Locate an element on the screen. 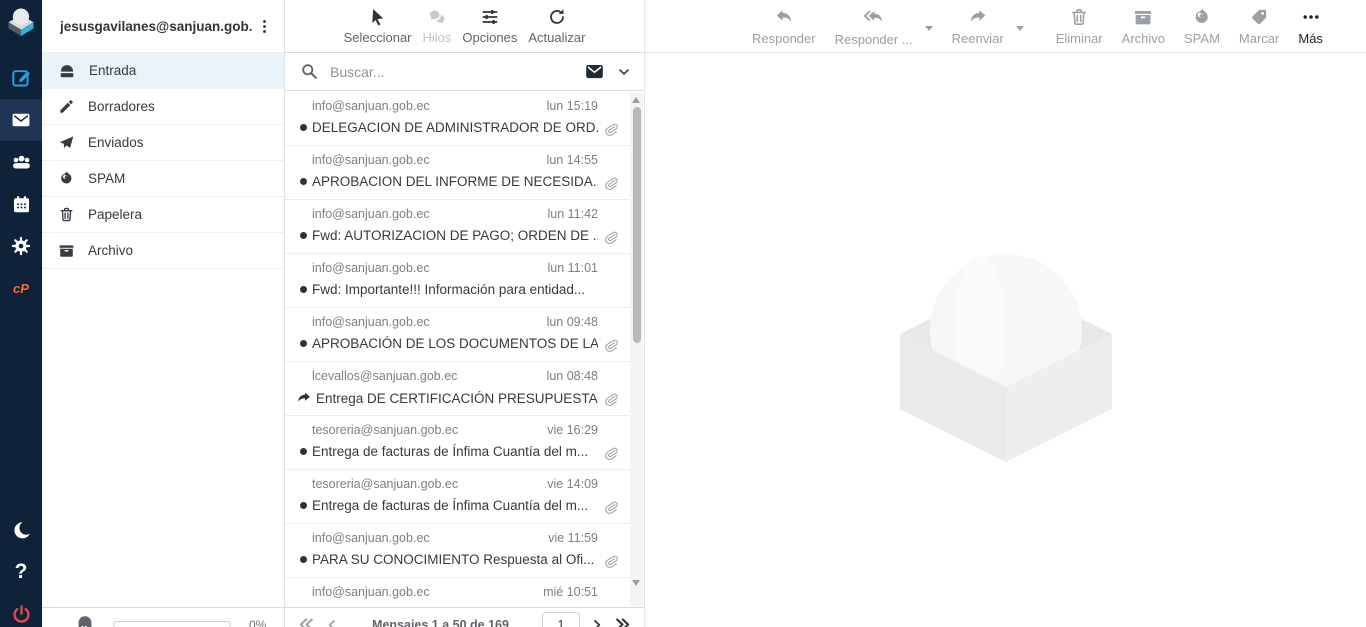 Image resolution: width=1366 pixels, height=627 pixels. message-sender: lcevallos@sanjuan.gob.ec is located at coordinates (385, 376).